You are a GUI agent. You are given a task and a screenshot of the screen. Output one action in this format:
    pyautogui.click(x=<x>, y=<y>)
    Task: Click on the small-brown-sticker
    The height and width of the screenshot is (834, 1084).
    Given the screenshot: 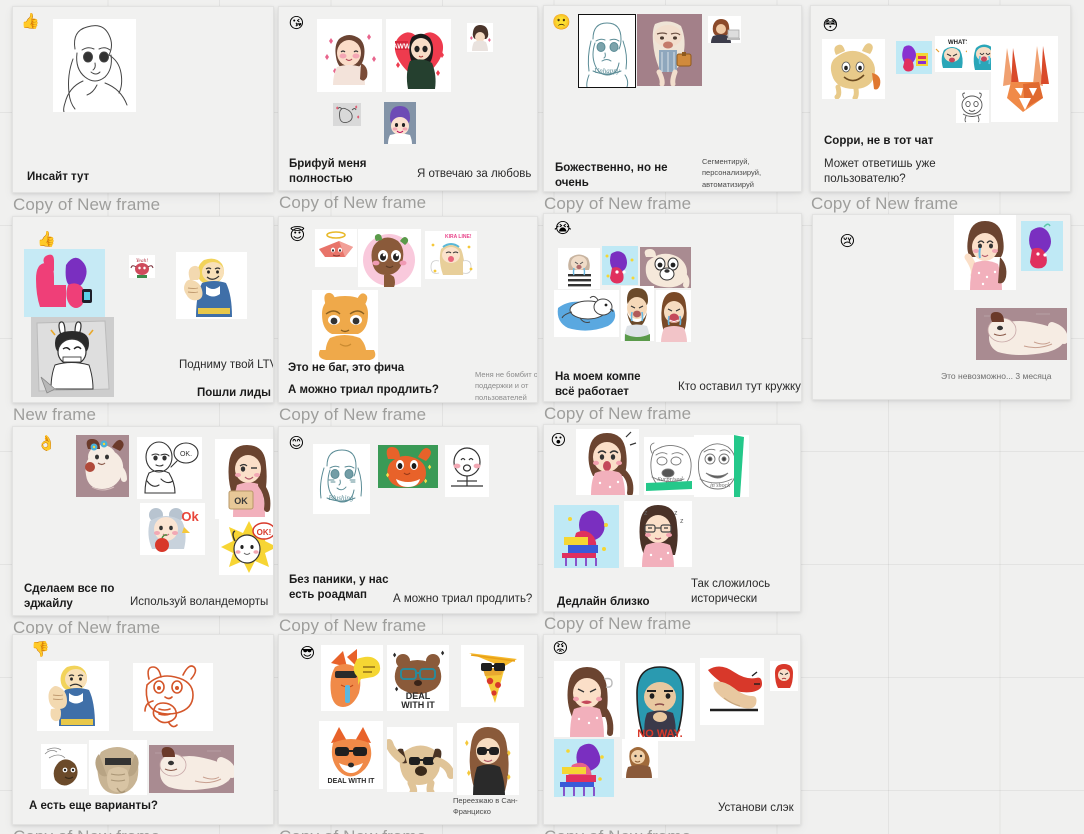 What is the action you would take?
    pyautogui.click(x=640, y=758)
    